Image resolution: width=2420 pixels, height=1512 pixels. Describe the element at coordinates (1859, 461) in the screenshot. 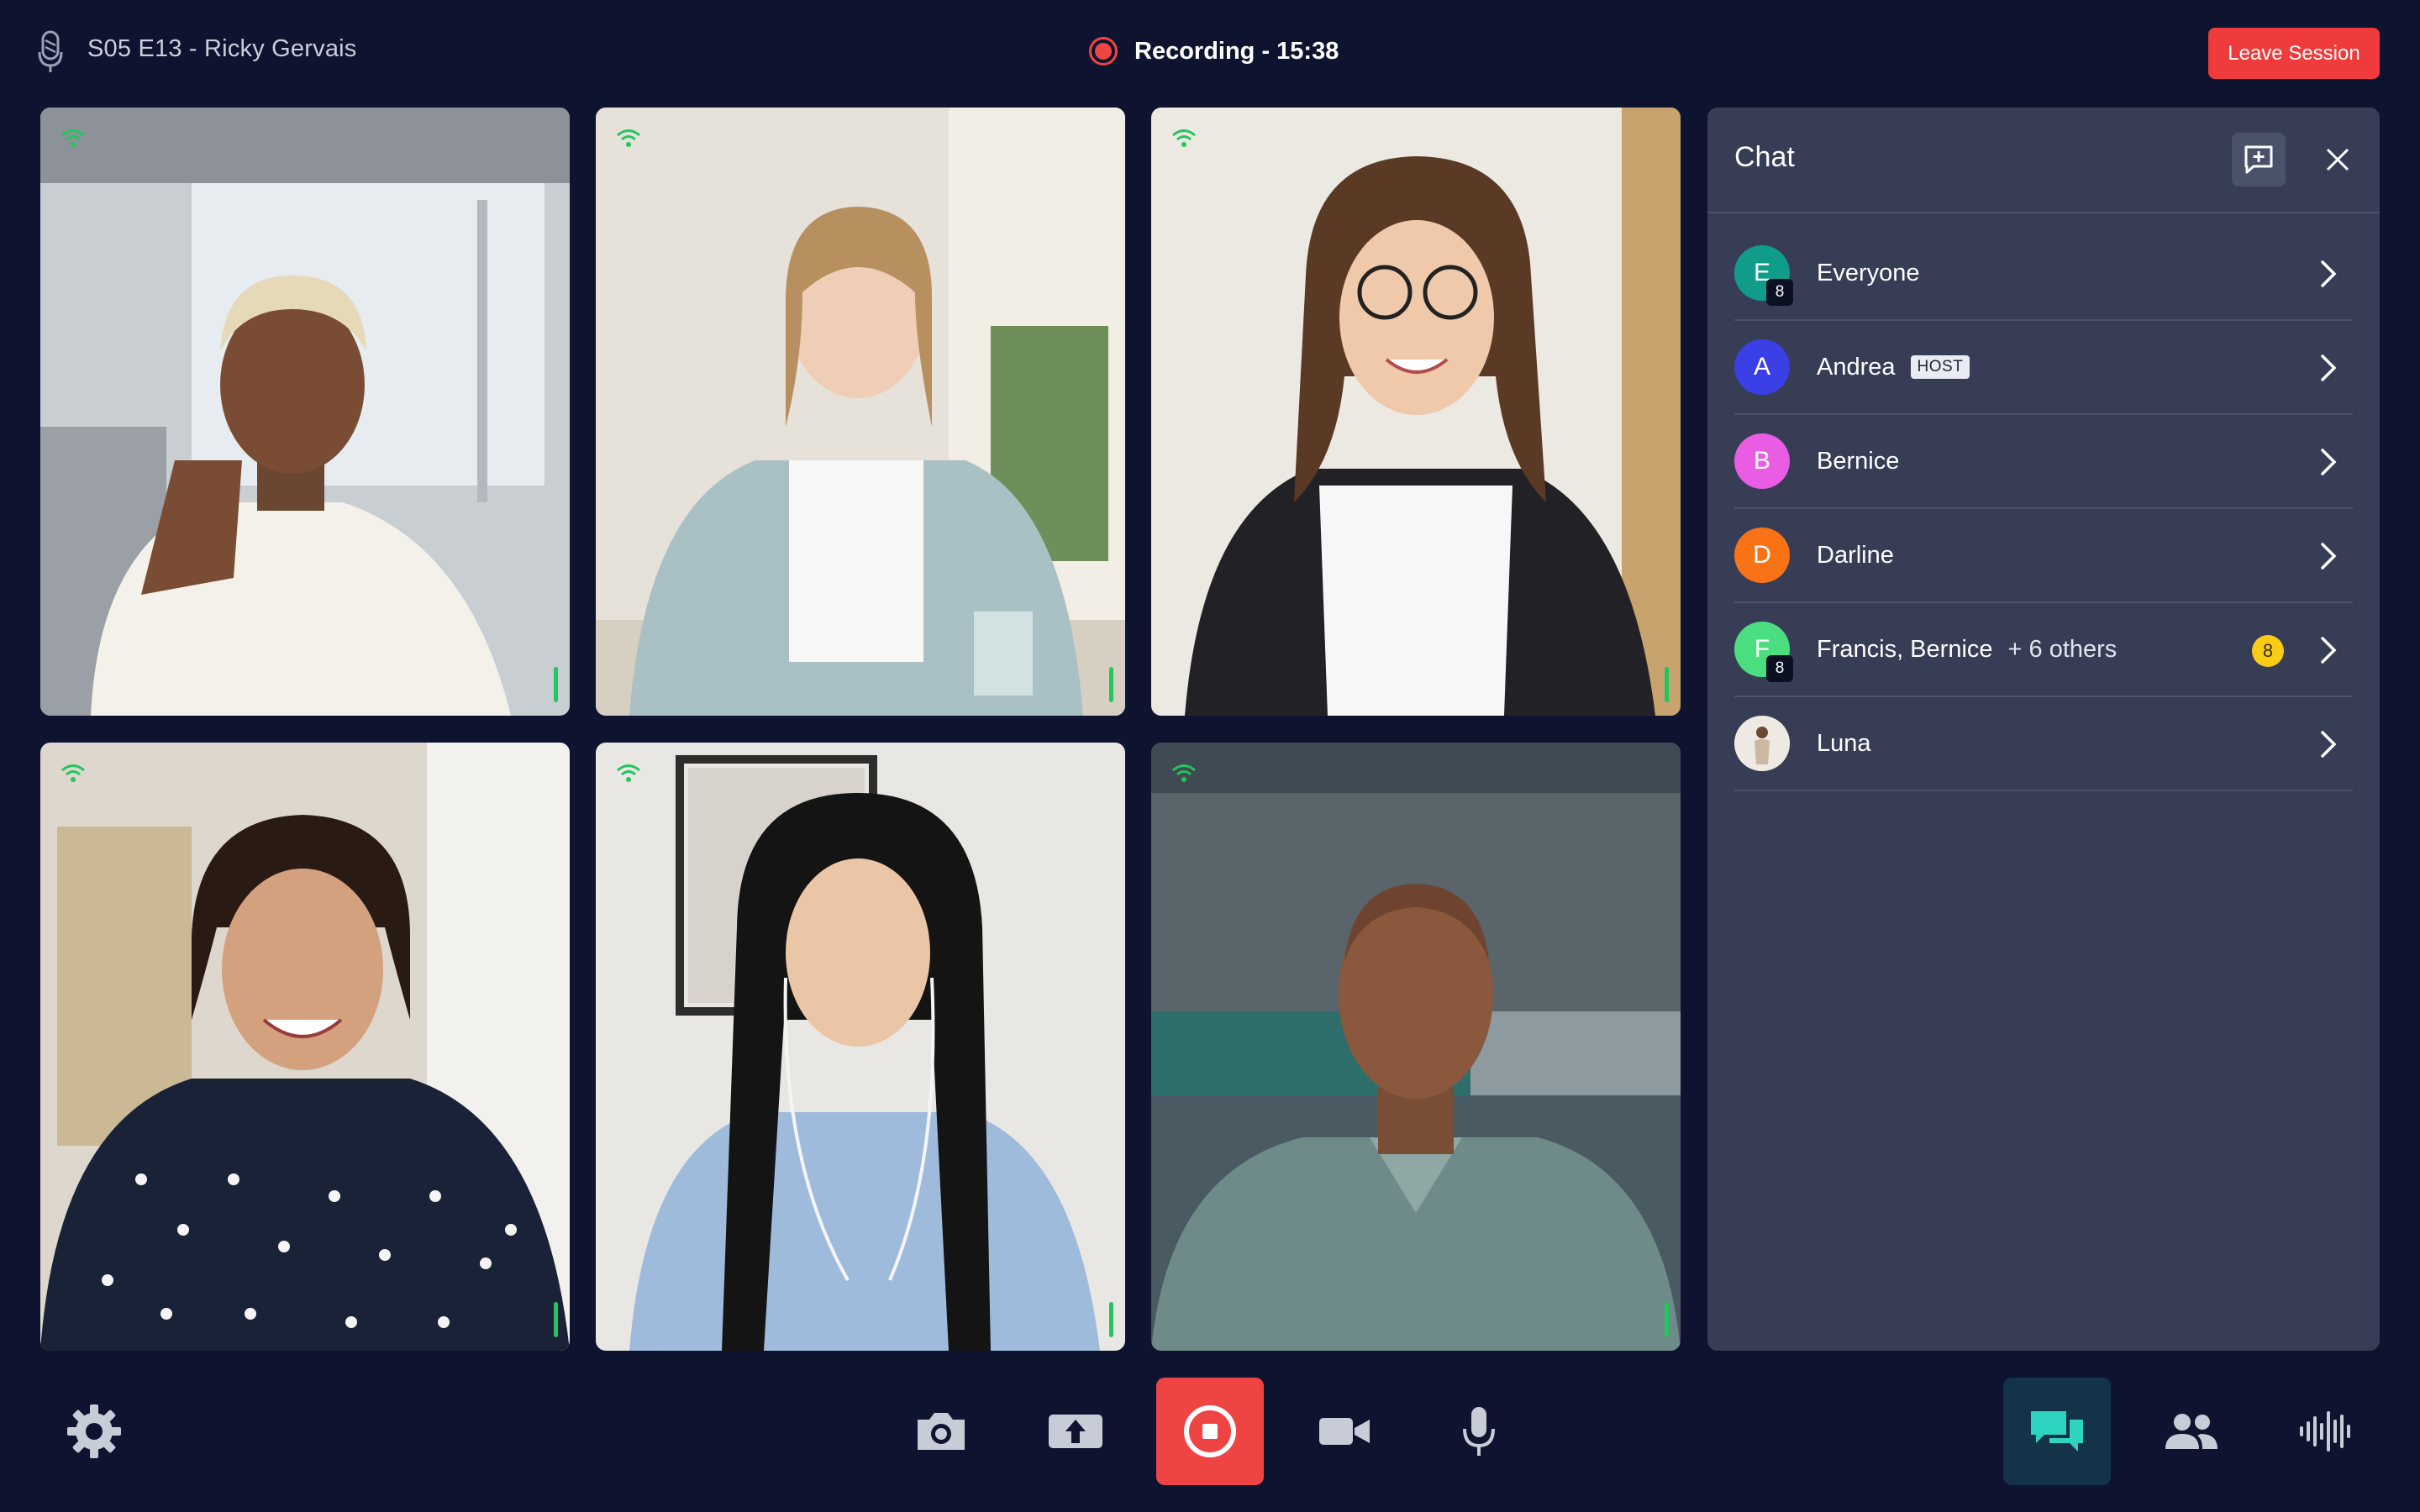

I see `chat-row-name: Bernice` at that location.